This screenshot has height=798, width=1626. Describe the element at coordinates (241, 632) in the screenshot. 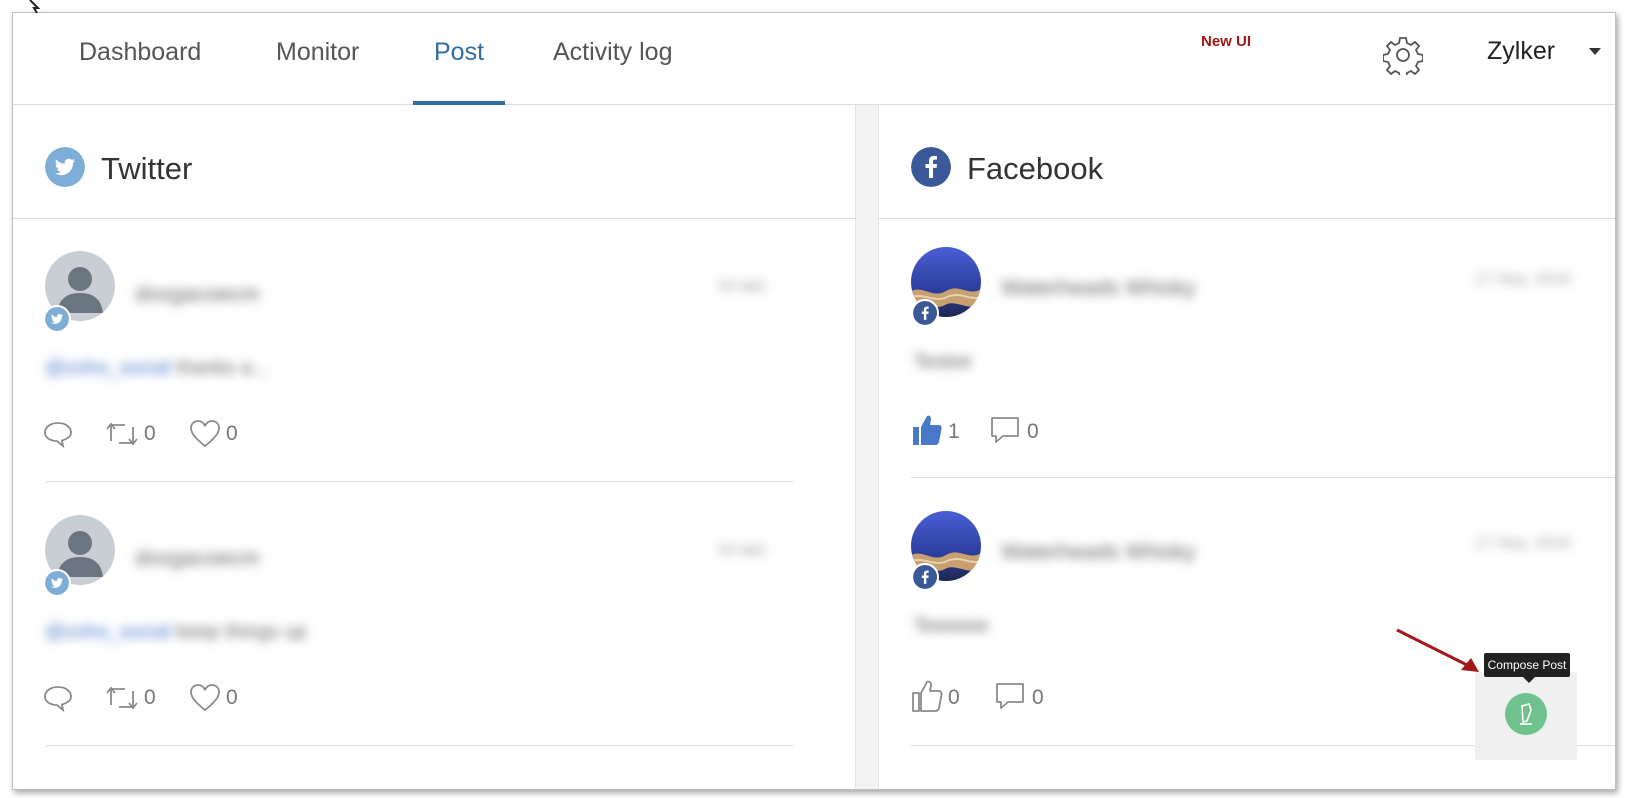

I see `post-text: keep things up` at that location.